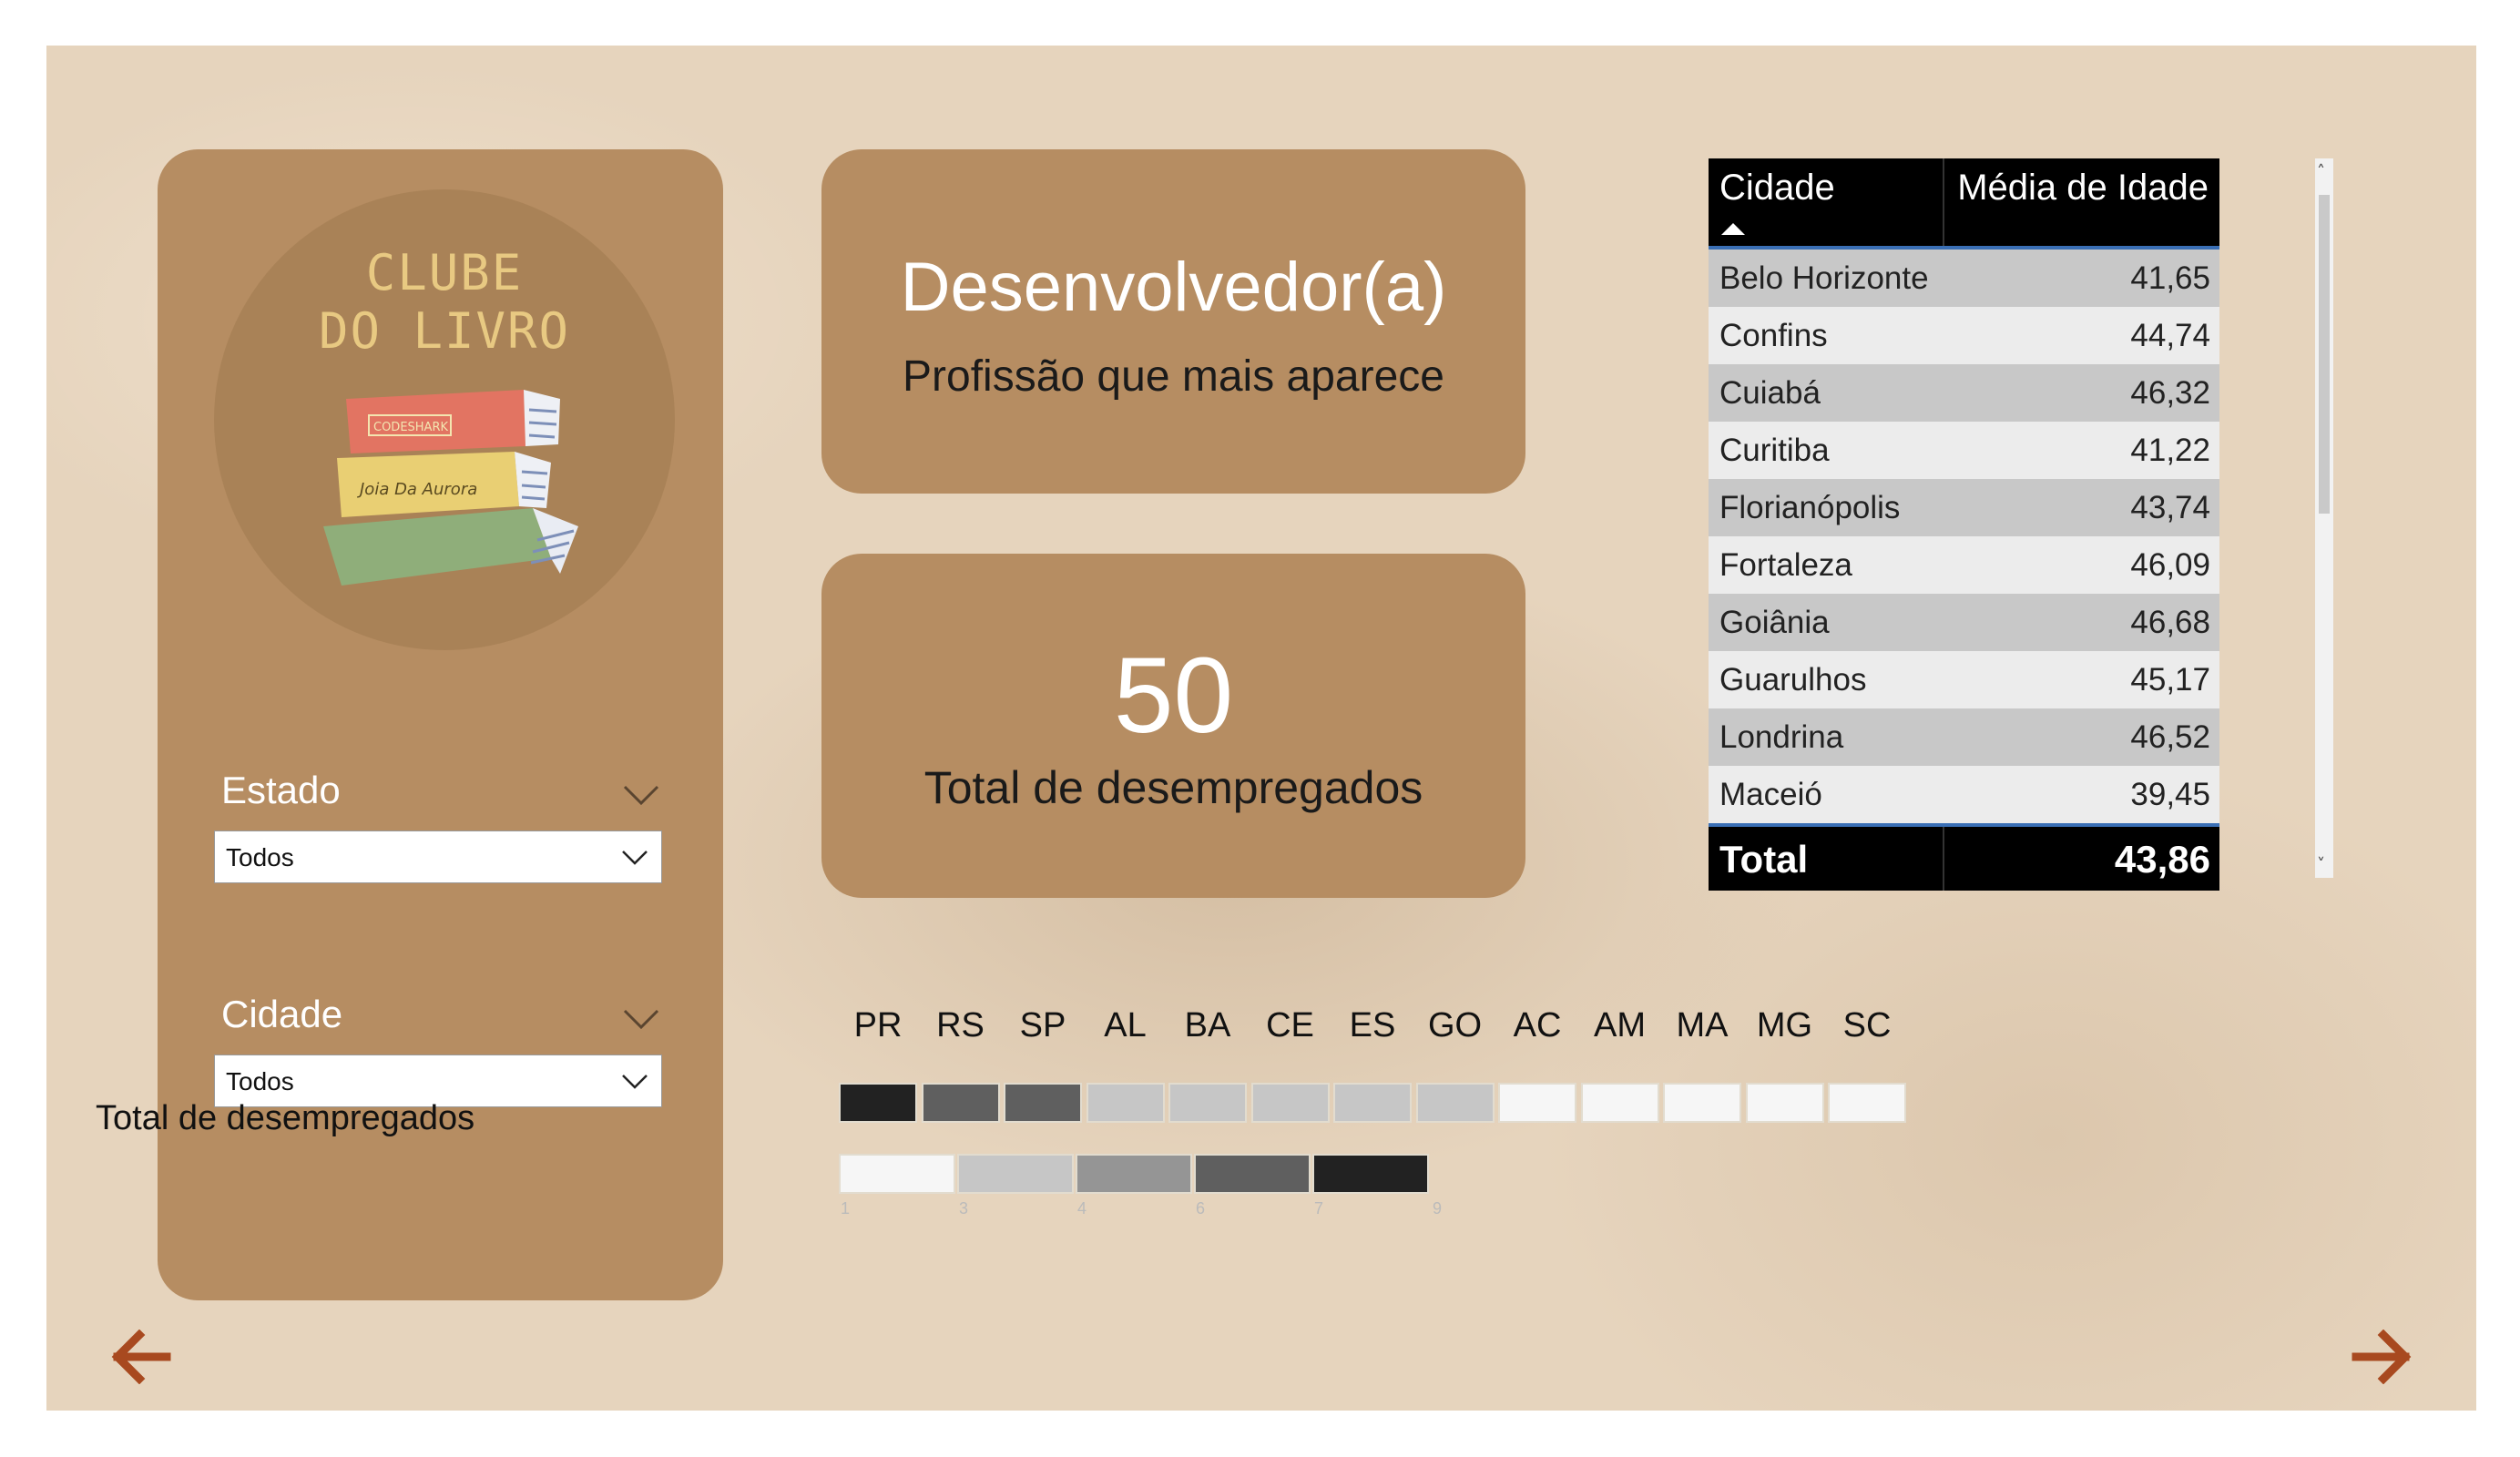 The width and height of the screenshot is (2520, 1457). I want to click on table-row: Florianópolis 43,74, so click(1964, 507).